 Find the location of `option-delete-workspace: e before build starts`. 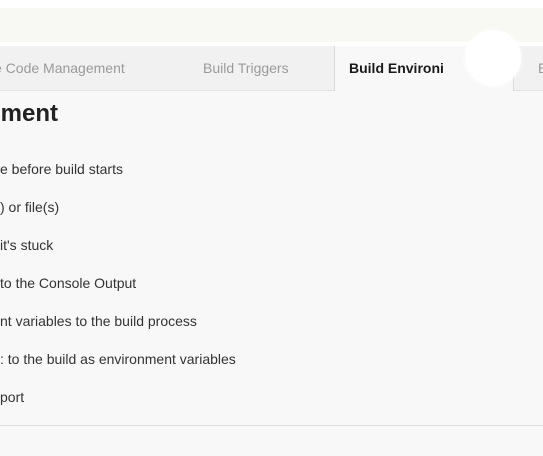

option-delete-workspace: e before build starts is located at coordinates (118, 169).